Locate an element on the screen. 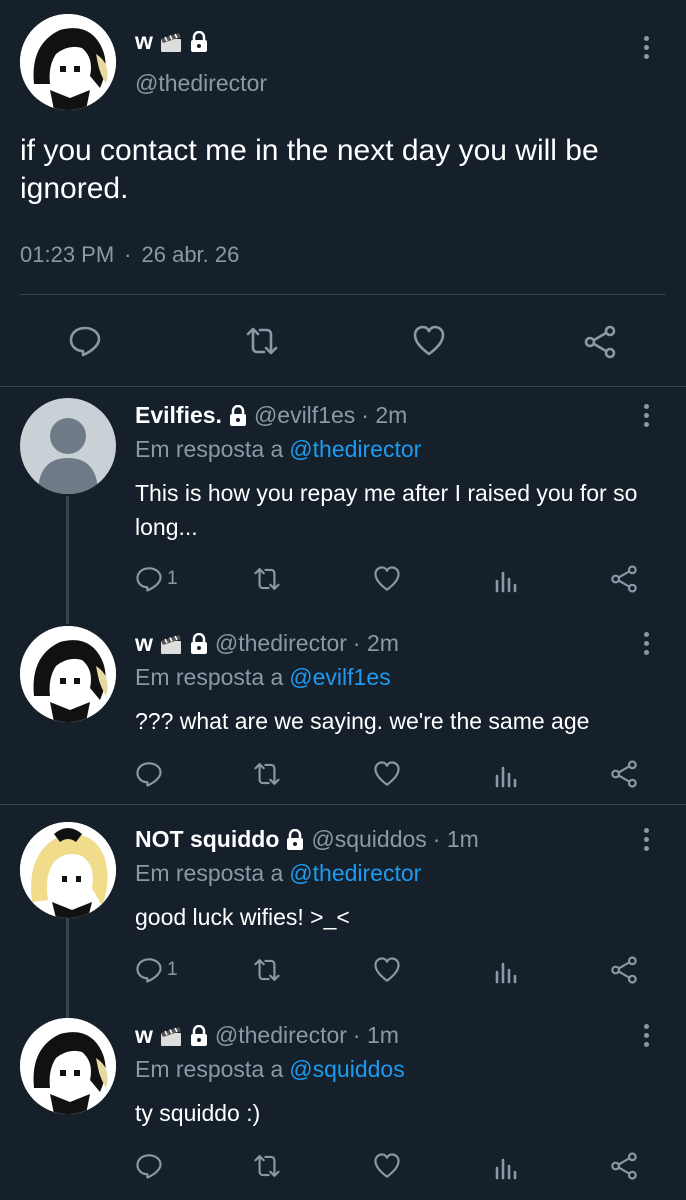  reply-context: Em resposta a @squiddos is located at coordinates (270, 1069).